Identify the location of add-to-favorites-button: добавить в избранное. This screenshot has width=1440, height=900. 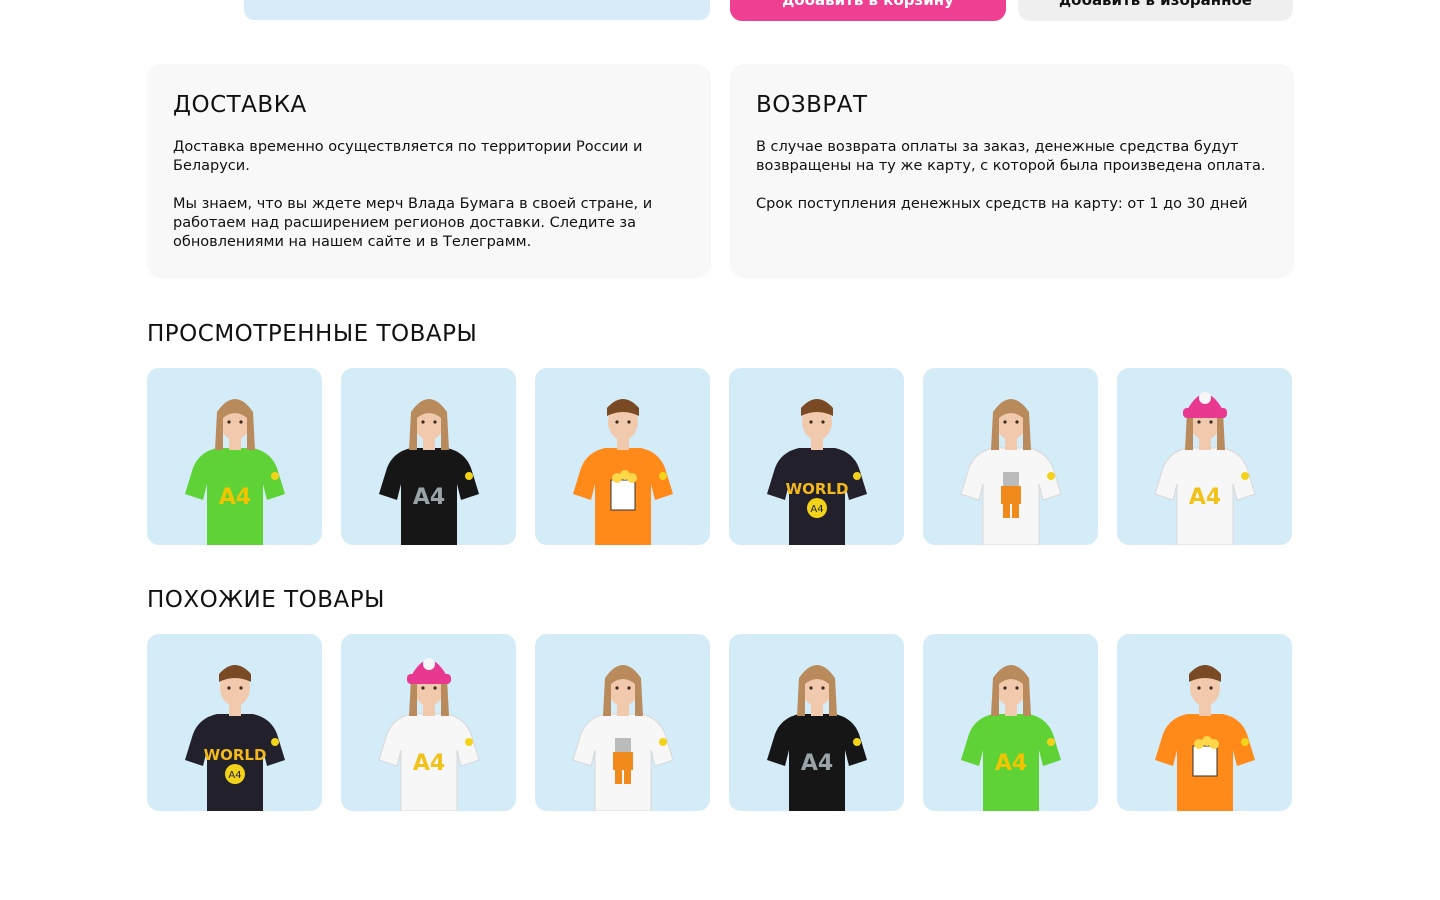
(1155, 10).